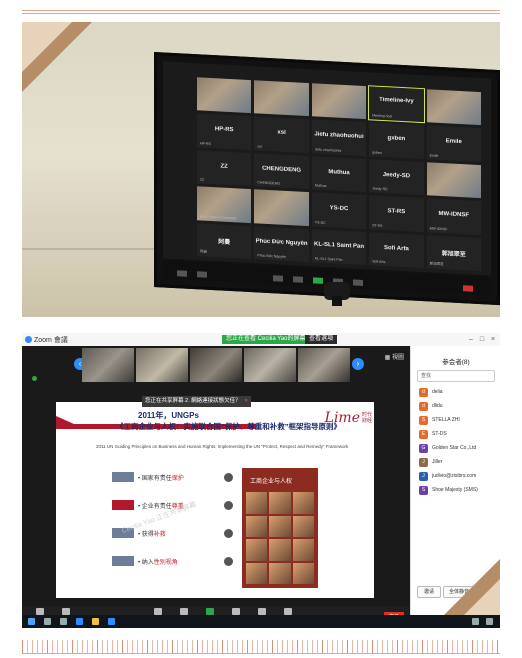 This screenshot has height=658, width=522. I want to click on edge-icon, so click(79, 621).